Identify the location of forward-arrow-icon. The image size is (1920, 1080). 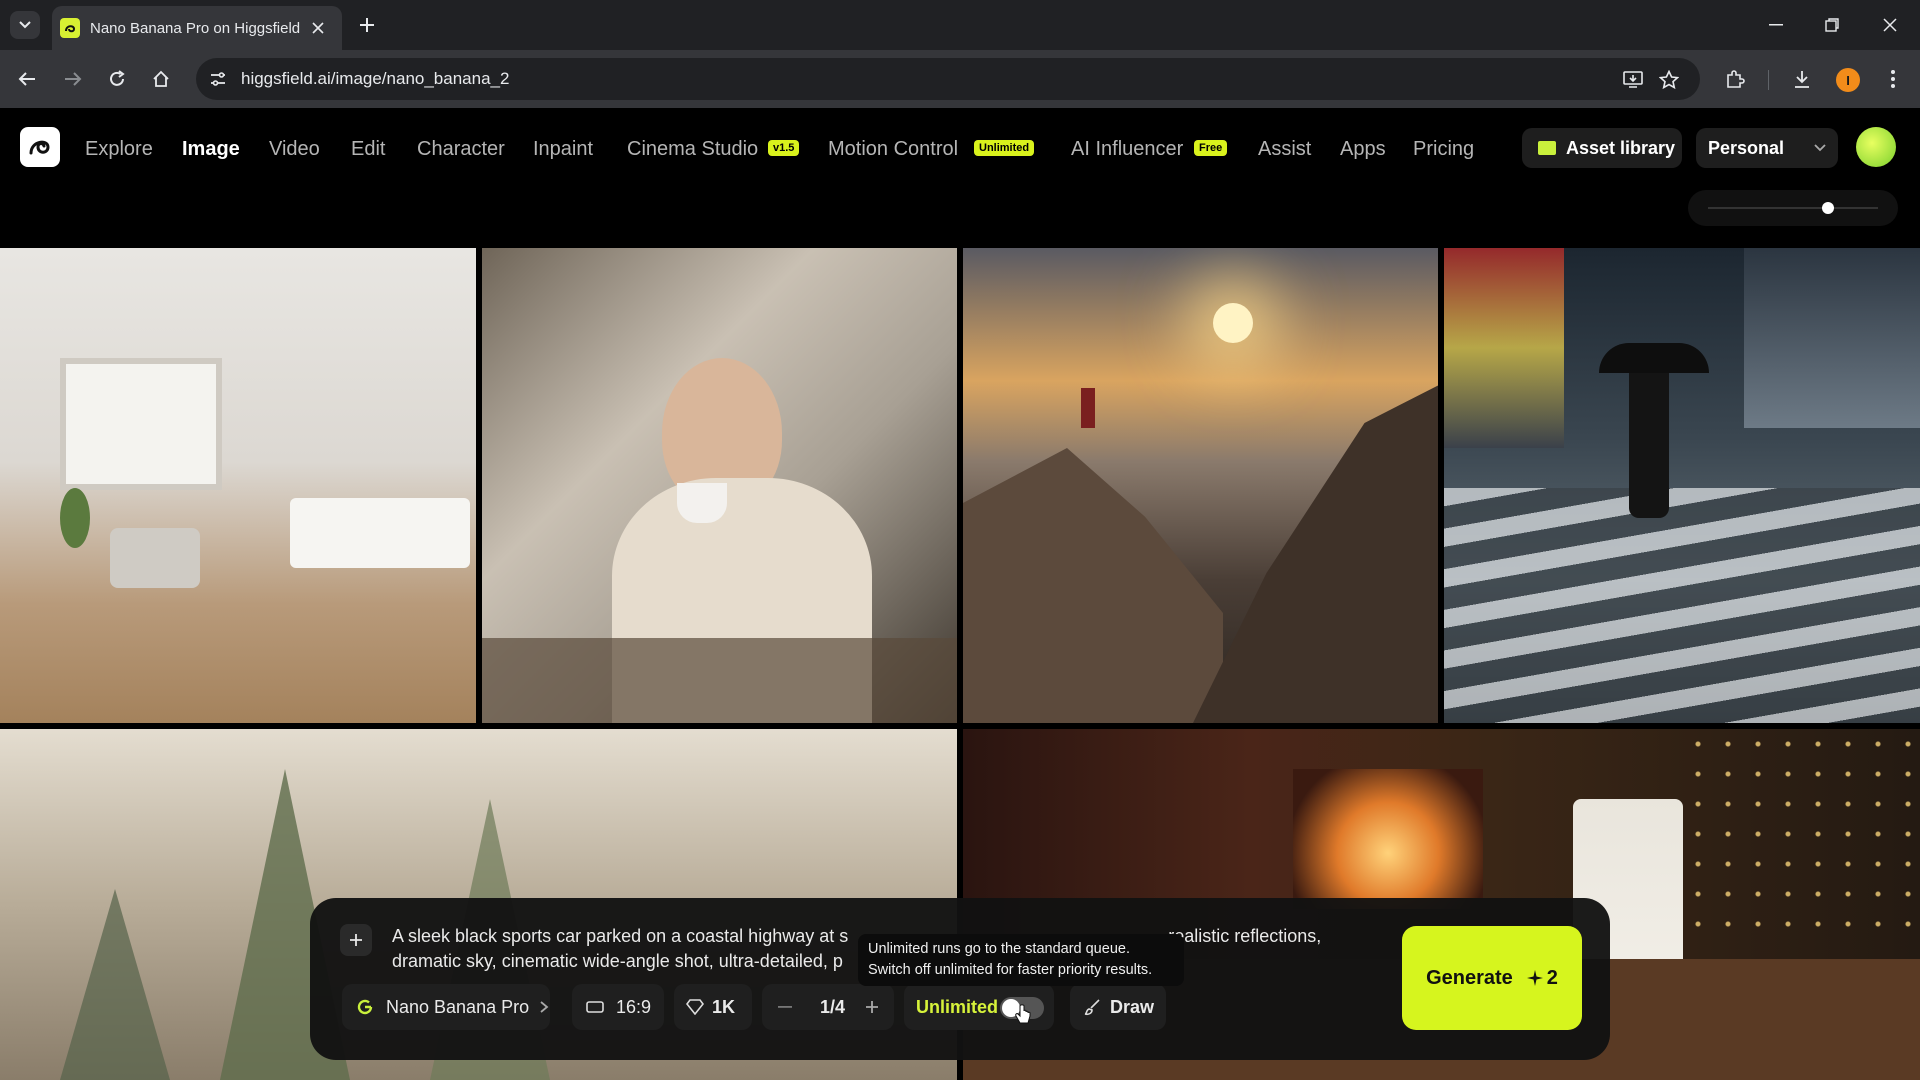
(73, 79).